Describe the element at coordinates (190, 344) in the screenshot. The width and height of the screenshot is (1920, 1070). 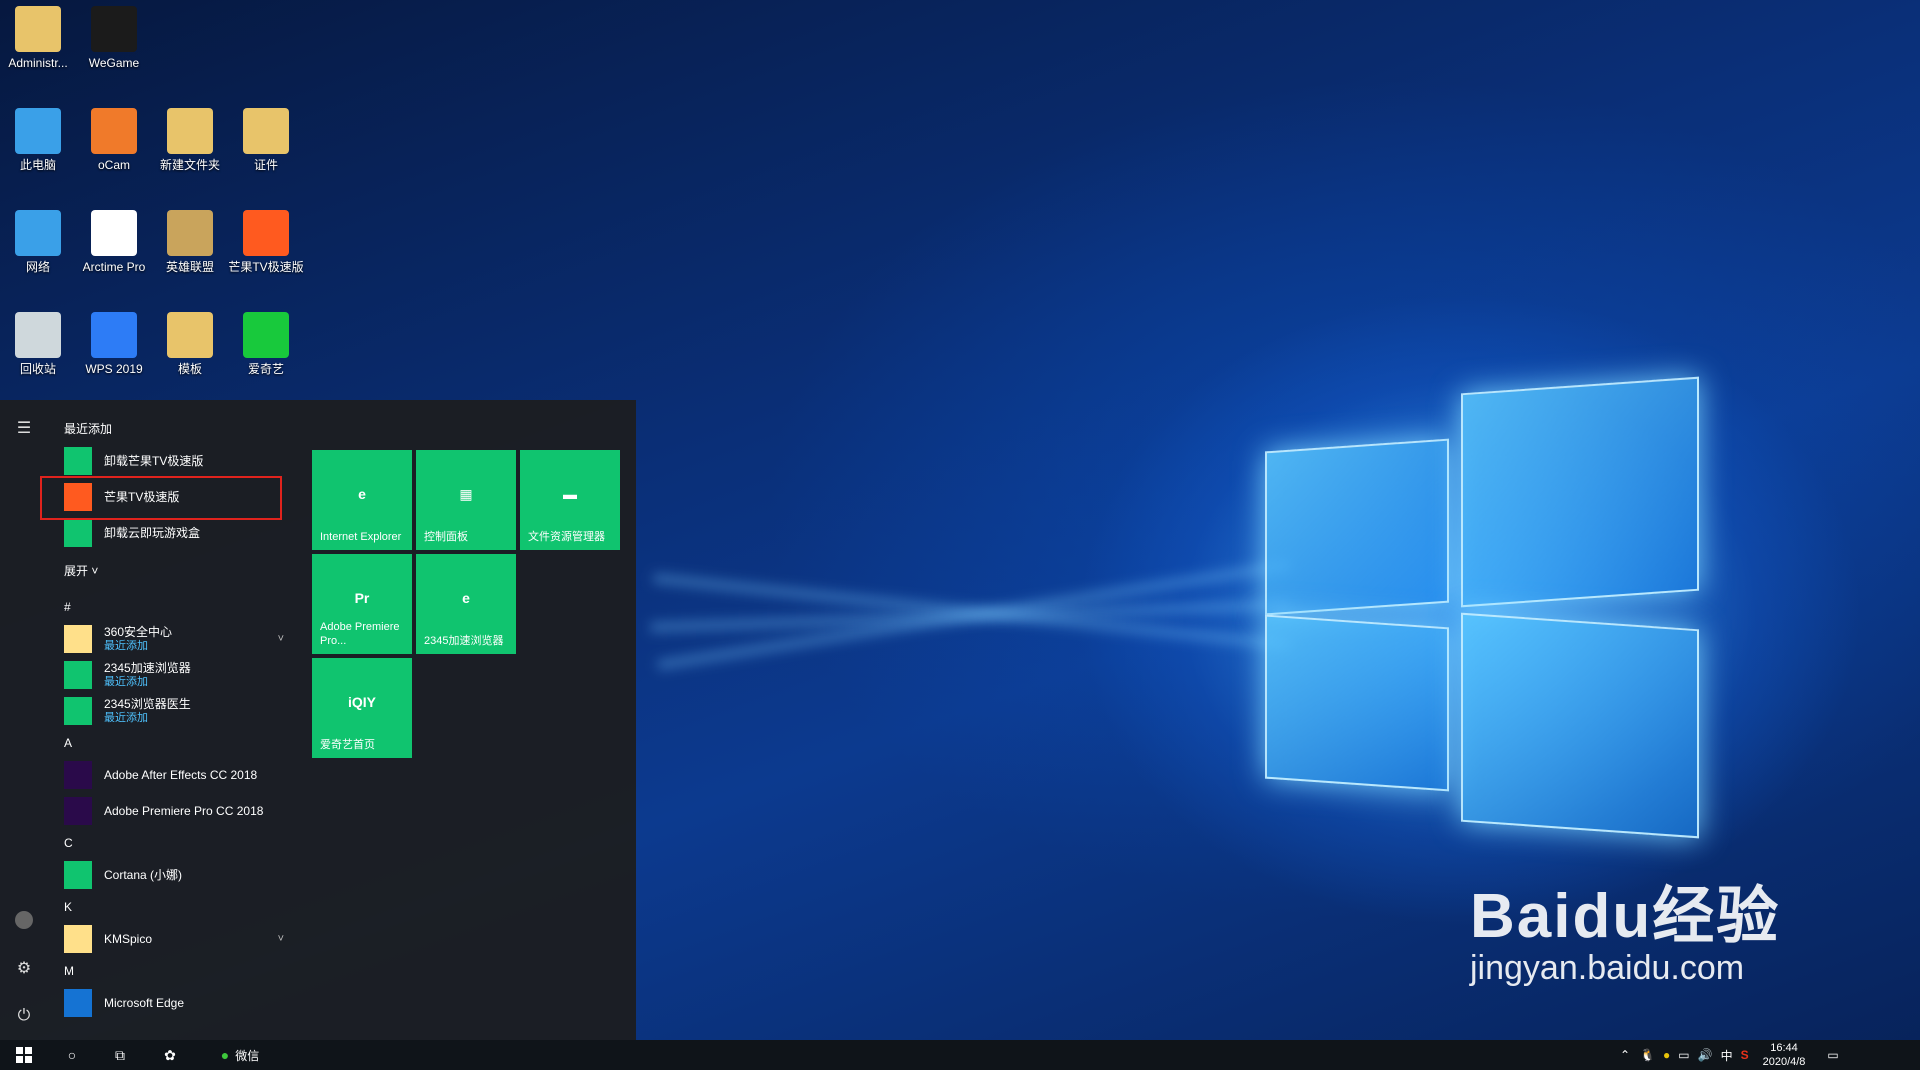
I see `desktop-icon: 模板` at that location.